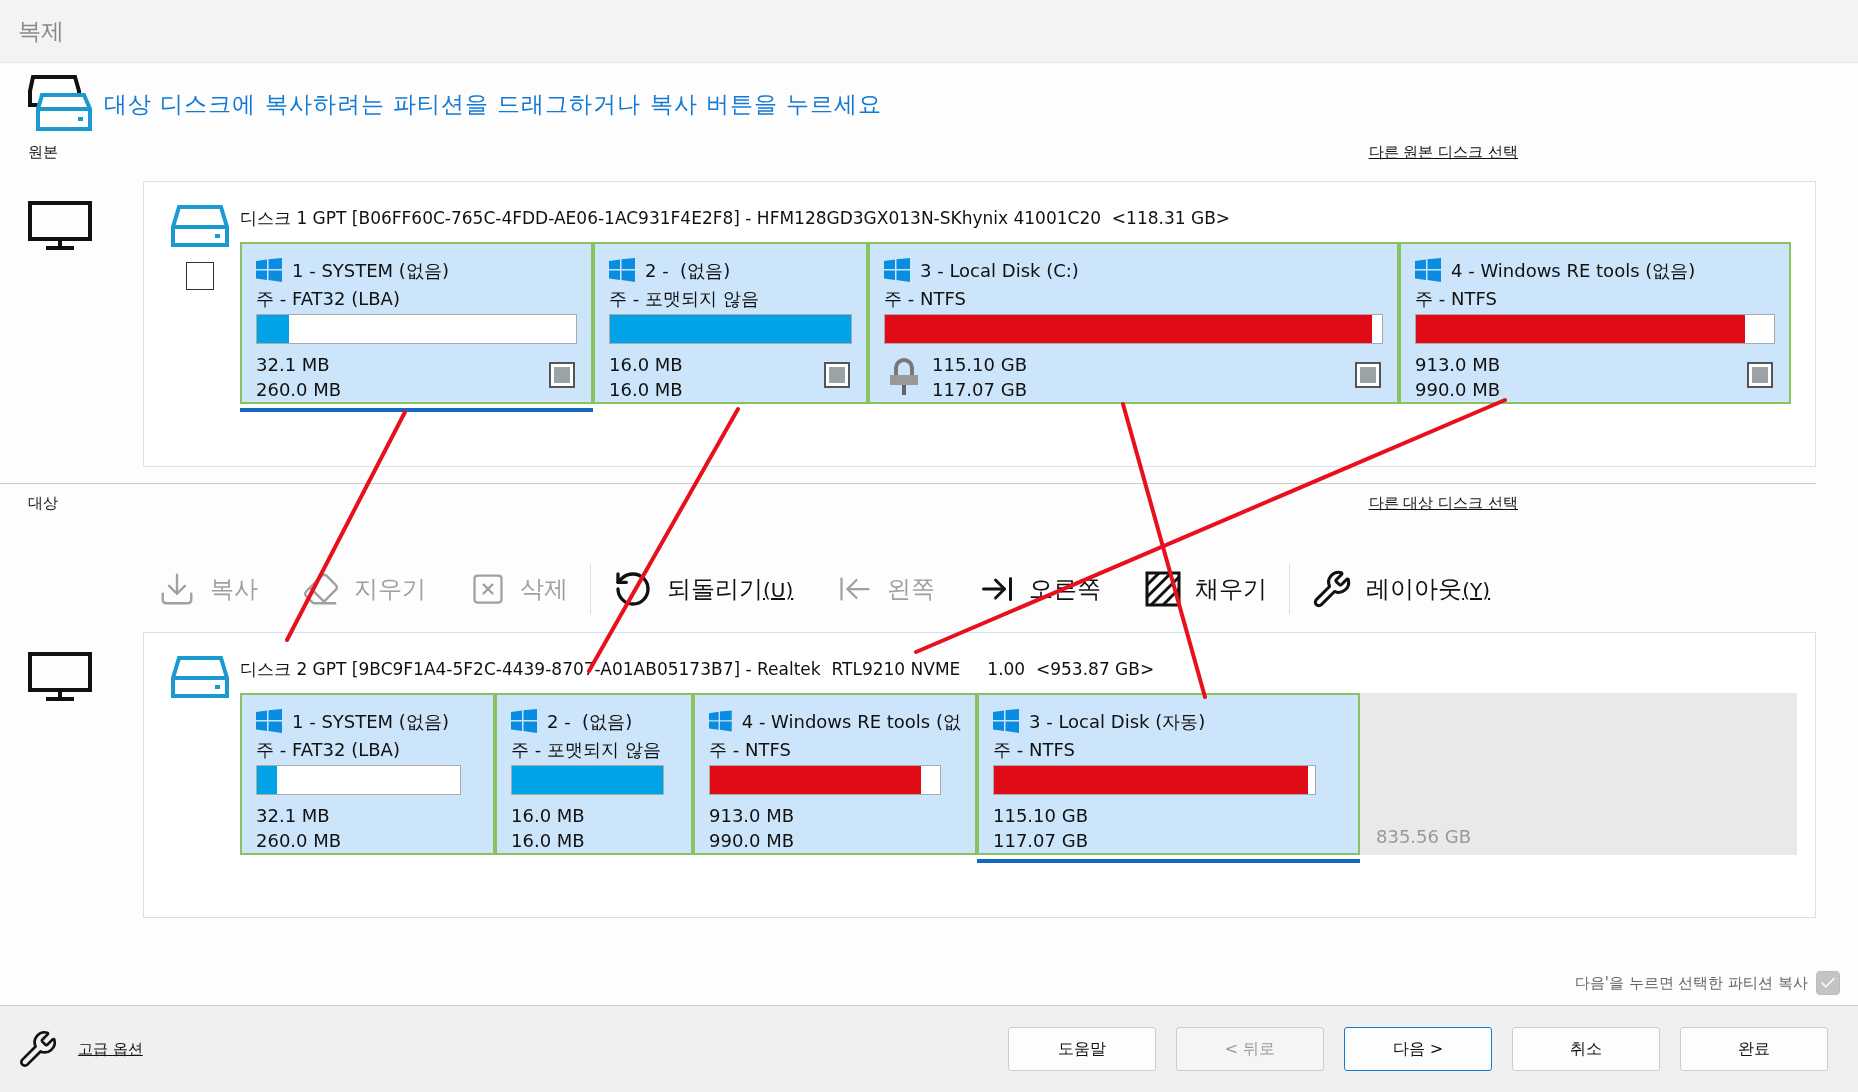 Image resolution: width=1858 pixels, height=1092 pixels. What do you see at coordinates (43, 503) in the screenshot?
I see `target-label: 대상` at bounding box center [43, 503].